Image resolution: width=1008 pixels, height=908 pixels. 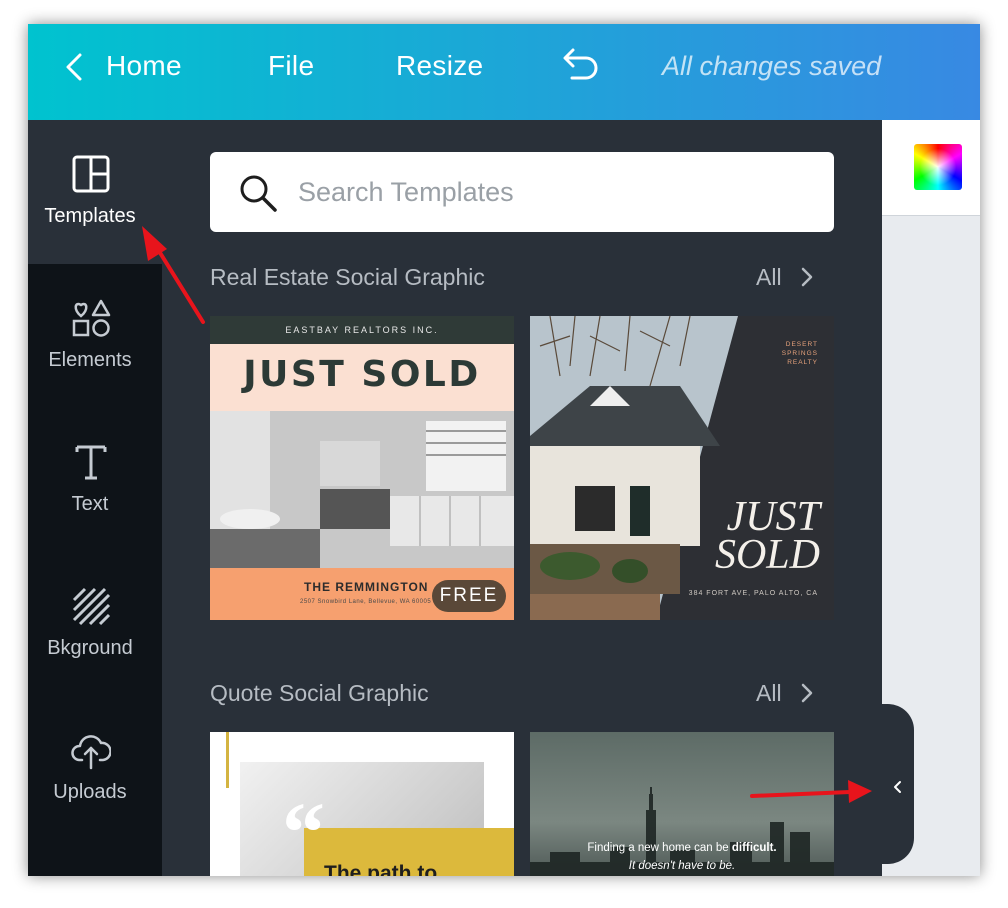 I want to click on home-button: Home, so click(x=144, y=66).